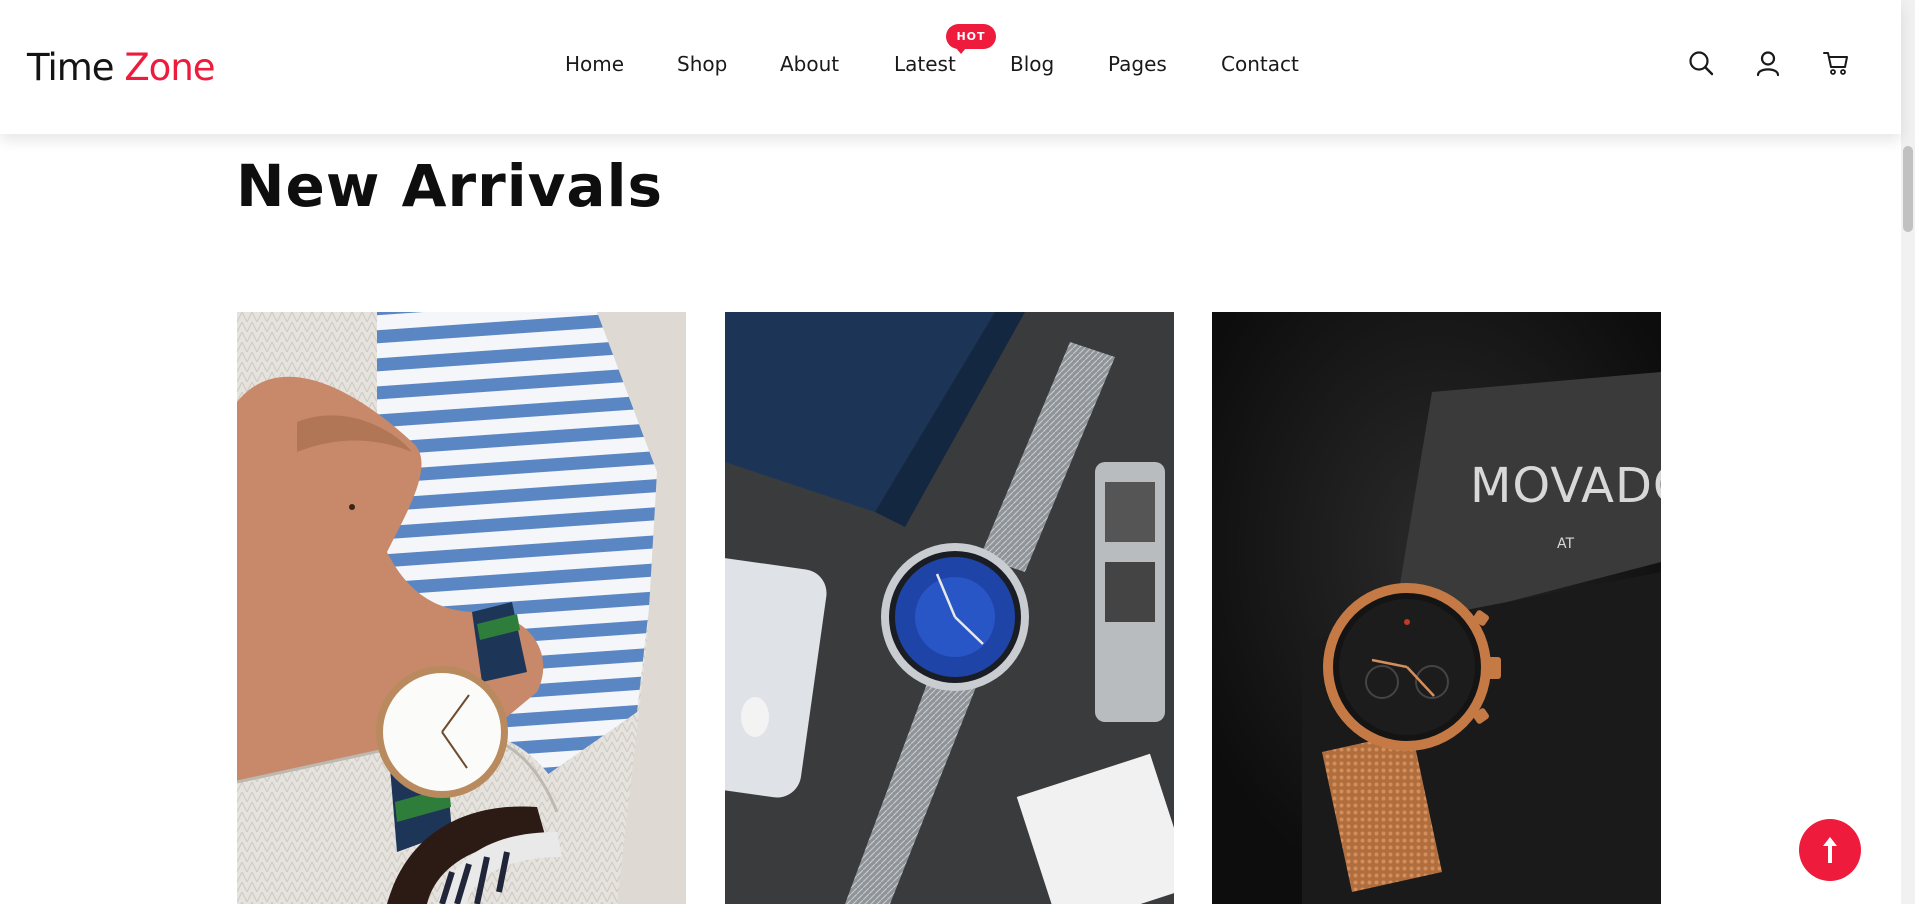 Image resolution: width=1915 pixels, height=904 pixels. What do you see at coordinates (1701, 63) in the screenshot?
I see `search-icon` at bounding box center [1701, 63].